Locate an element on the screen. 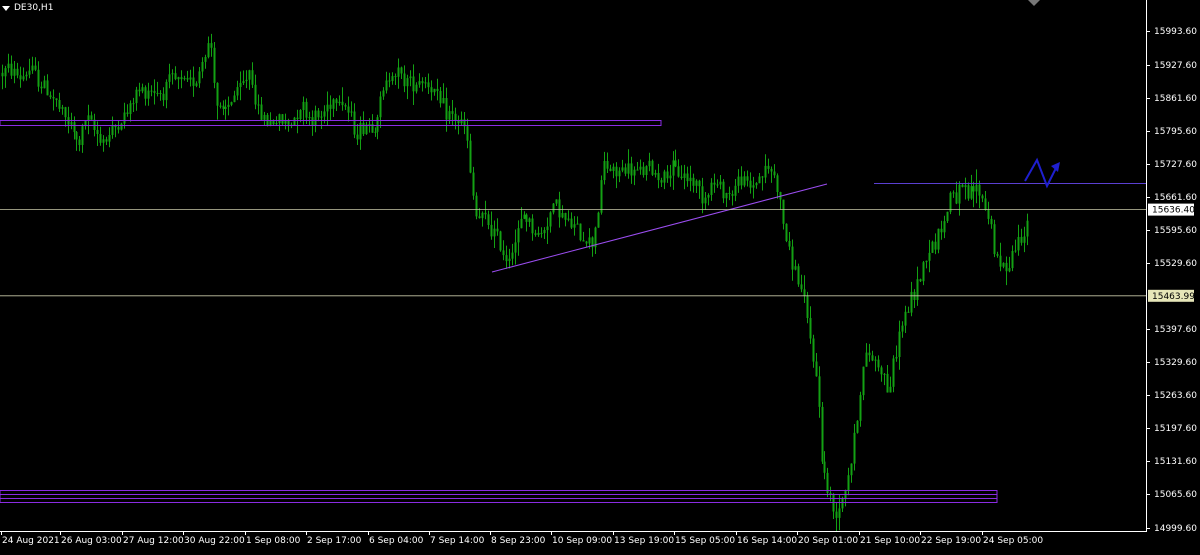  price-tick-label: 15795.60 is located at coordinates (1175, 132).